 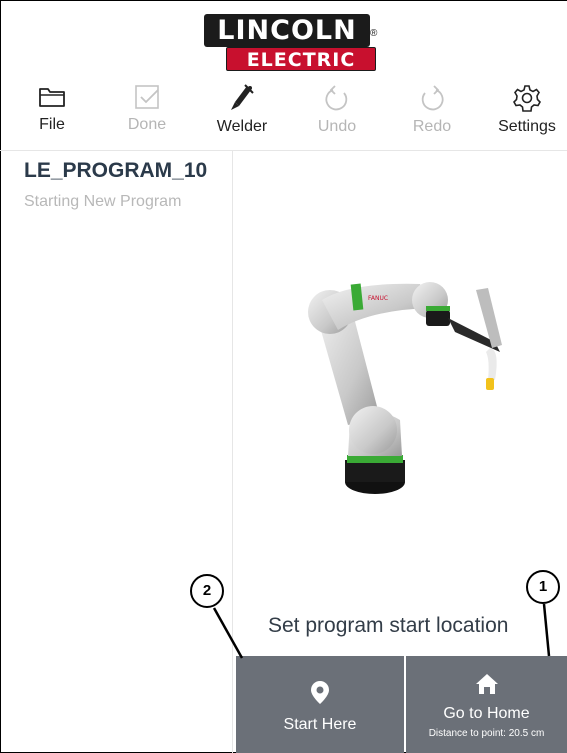 What do you see at coordinates (388, 625) in the screenshot?
I see `instruction-prompt: Set program start location` at bounding box center [388, 625].